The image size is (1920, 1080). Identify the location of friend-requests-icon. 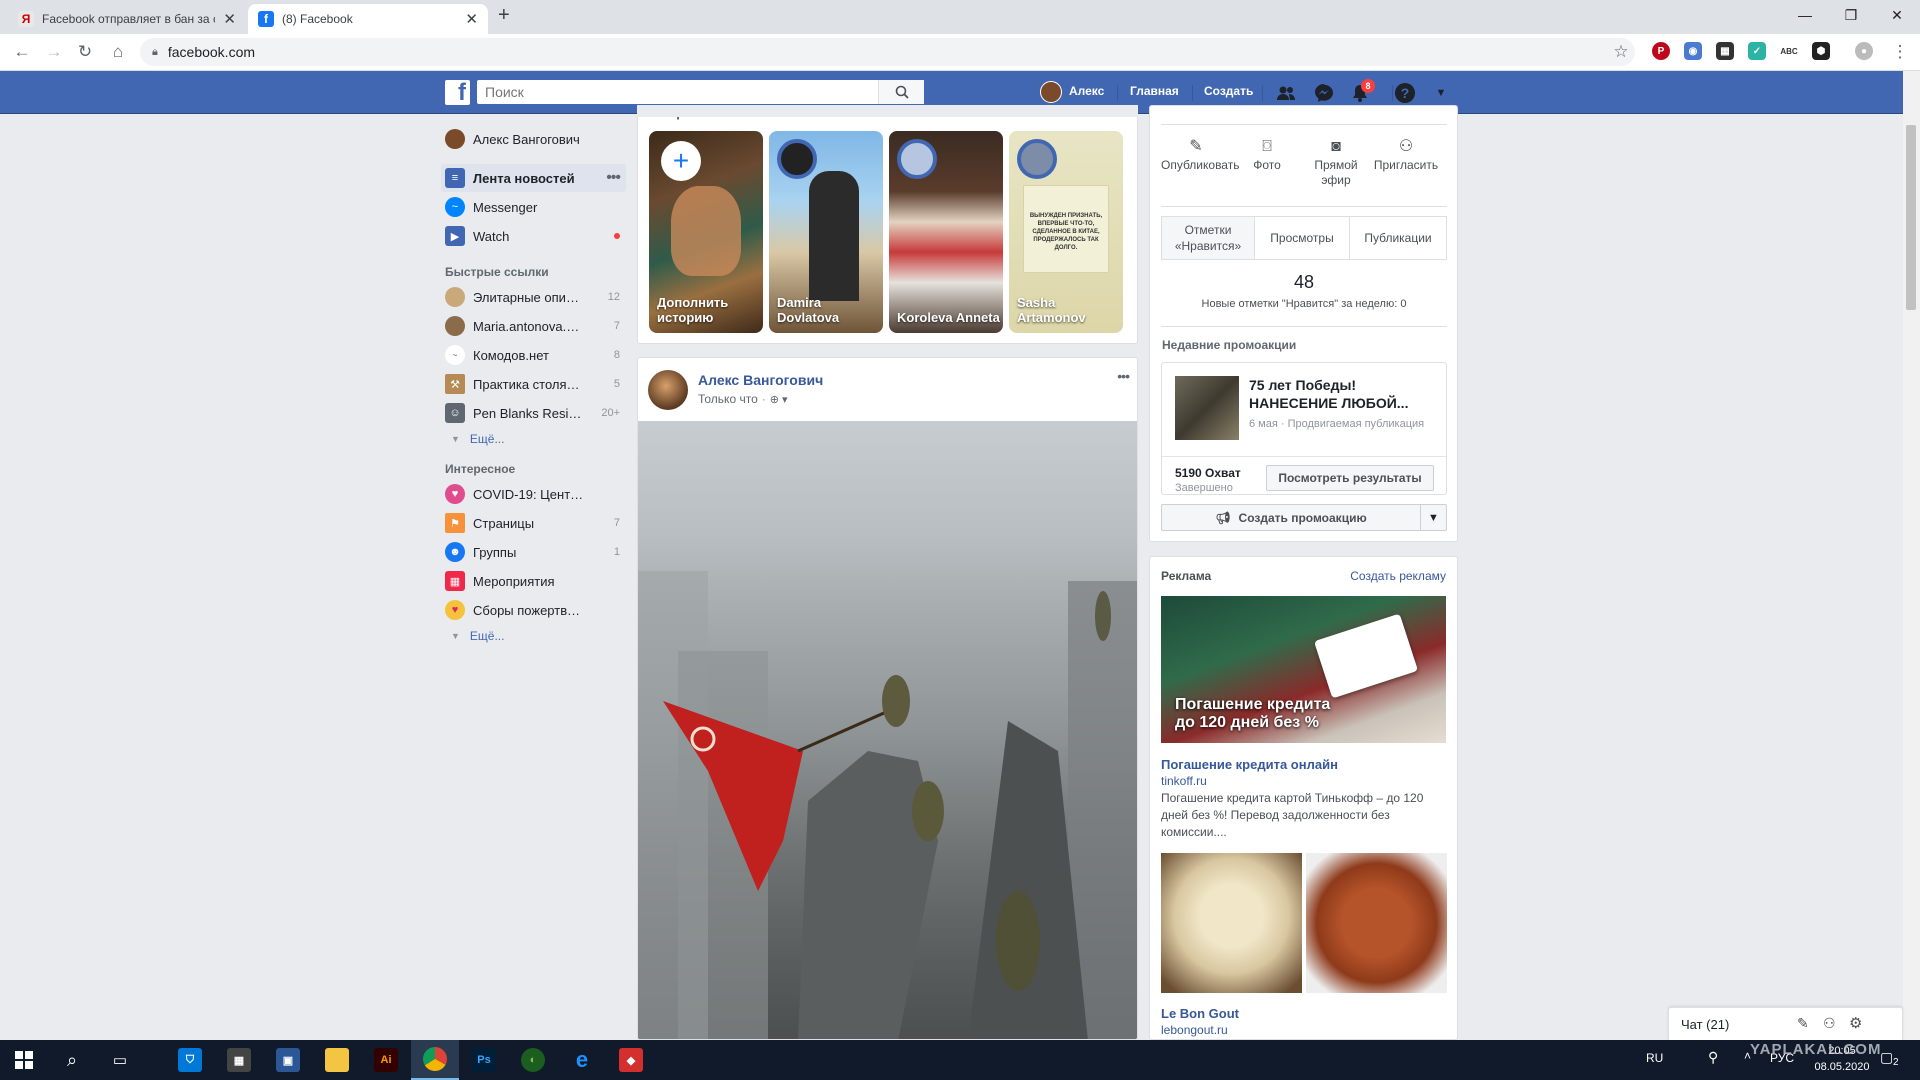
(1286, 93).